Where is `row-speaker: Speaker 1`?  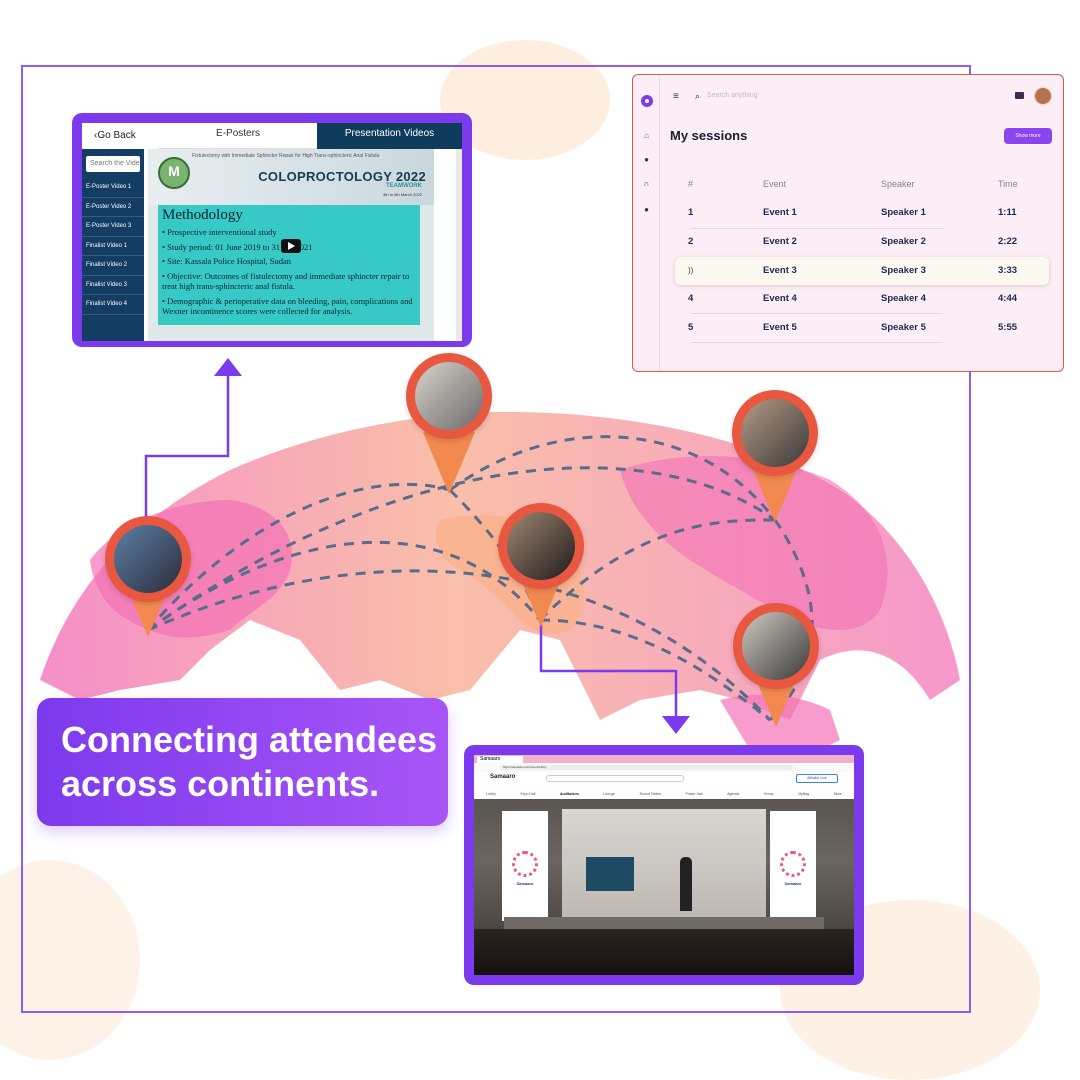 row-speaker: Speaker 1 is located at coordinates (903, 212).